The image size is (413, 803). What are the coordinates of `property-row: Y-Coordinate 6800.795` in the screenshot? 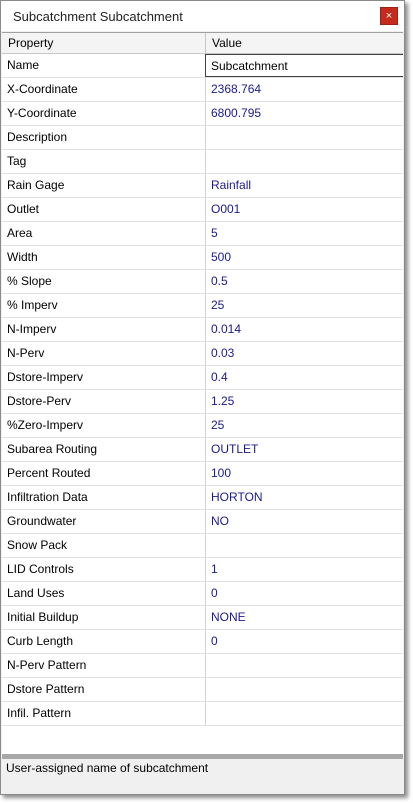 It's located at (202, 114).